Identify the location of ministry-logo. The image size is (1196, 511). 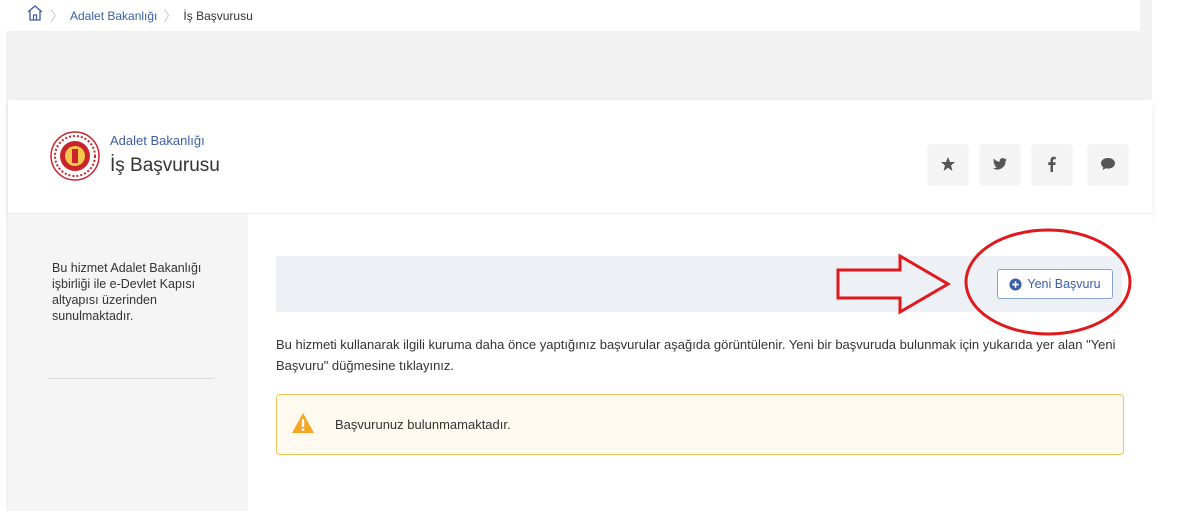
(75, 156).